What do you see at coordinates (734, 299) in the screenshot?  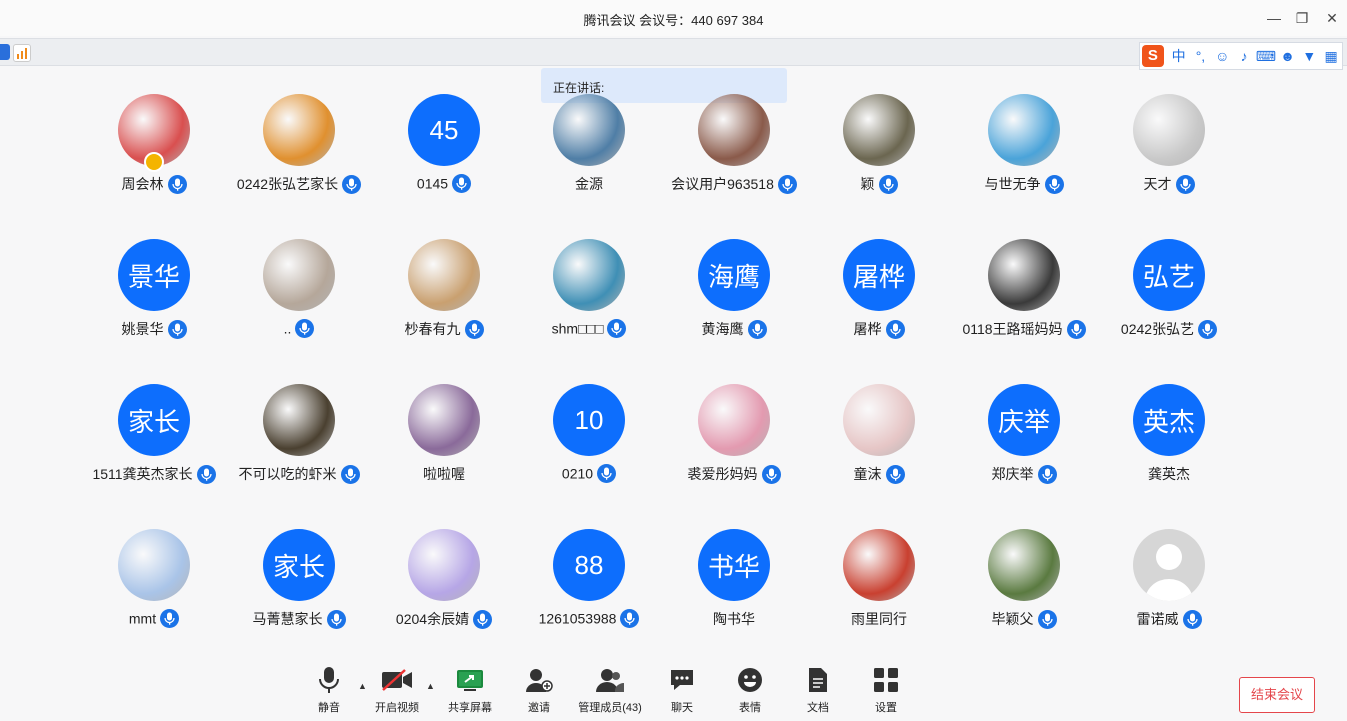 I see `participant-tile: 海鹰 黄海鹰` at bounding box center [734, 299].